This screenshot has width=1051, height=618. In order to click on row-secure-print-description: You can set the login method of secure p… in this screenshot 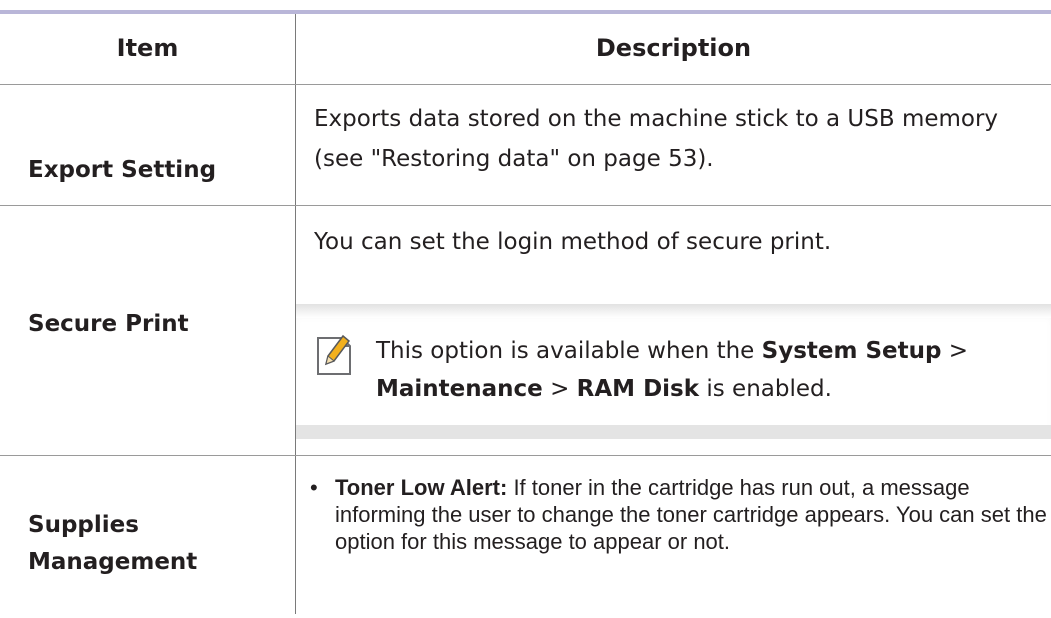, I will do `click(573, 242)`.